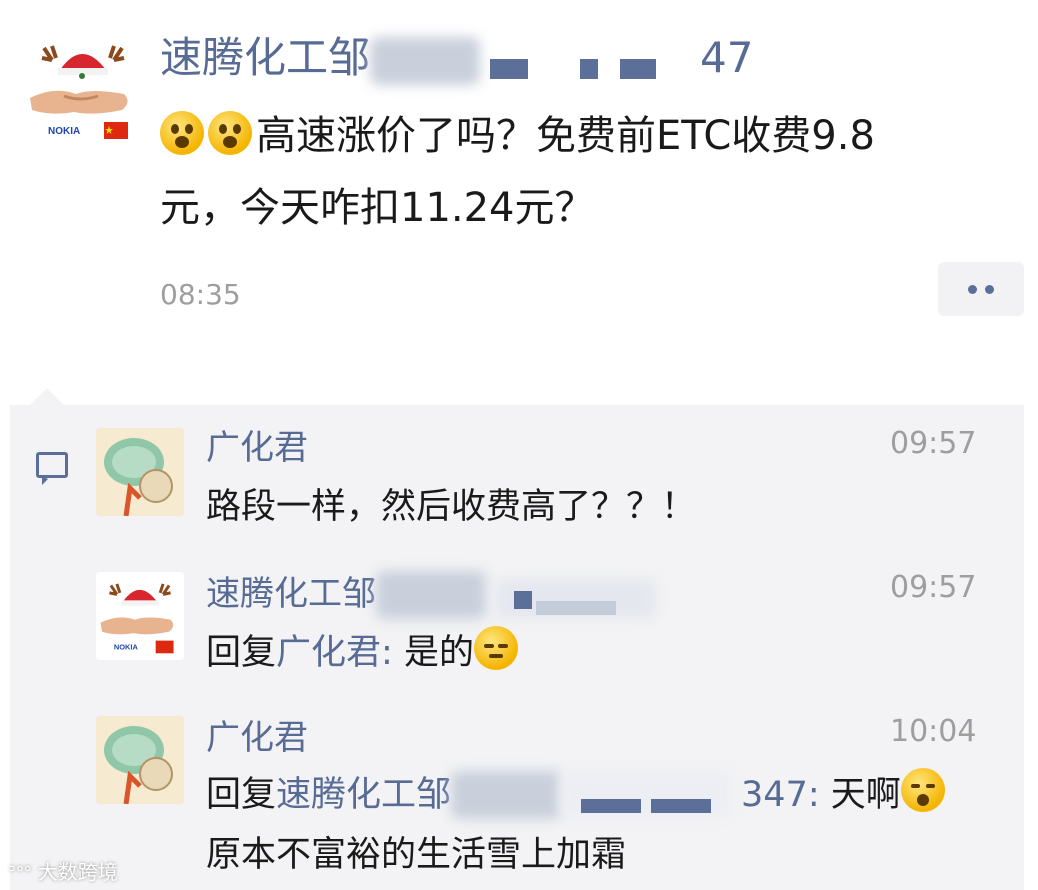 This screenshot has width=1038, height=890. Describe the element at coordinates (265, 57) in the screenshot. I see `post-author-name-visible: 速腾化工邹` at that location.